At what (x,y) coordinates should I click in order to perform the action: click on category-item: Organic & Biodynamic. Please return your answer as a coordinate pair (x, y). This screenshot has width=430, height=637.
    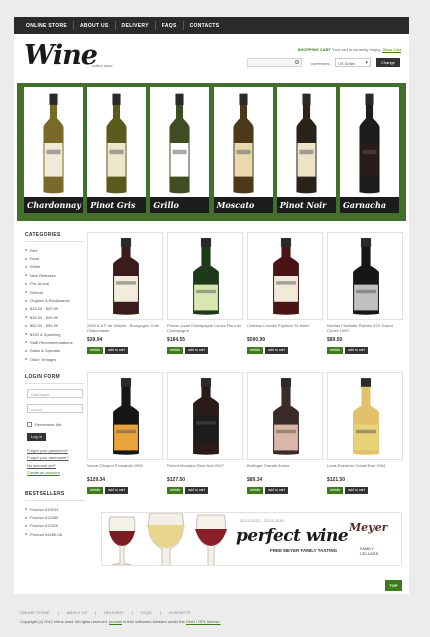
    Looking at the image, I should click on (55, 300).